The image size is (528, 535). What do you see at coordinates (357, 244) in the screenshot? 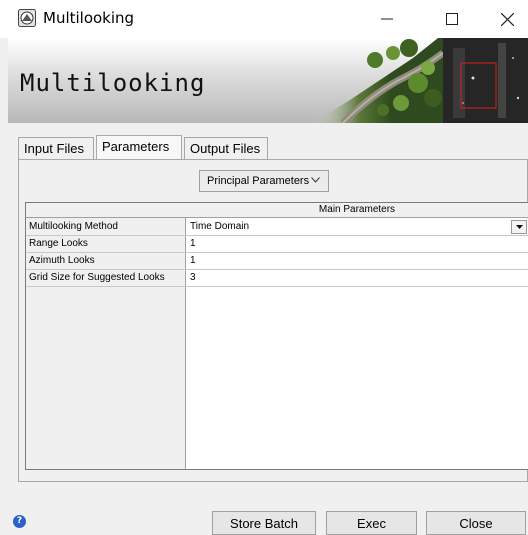
I see `range-looks-input: 1` at bounding box center [357, 244].